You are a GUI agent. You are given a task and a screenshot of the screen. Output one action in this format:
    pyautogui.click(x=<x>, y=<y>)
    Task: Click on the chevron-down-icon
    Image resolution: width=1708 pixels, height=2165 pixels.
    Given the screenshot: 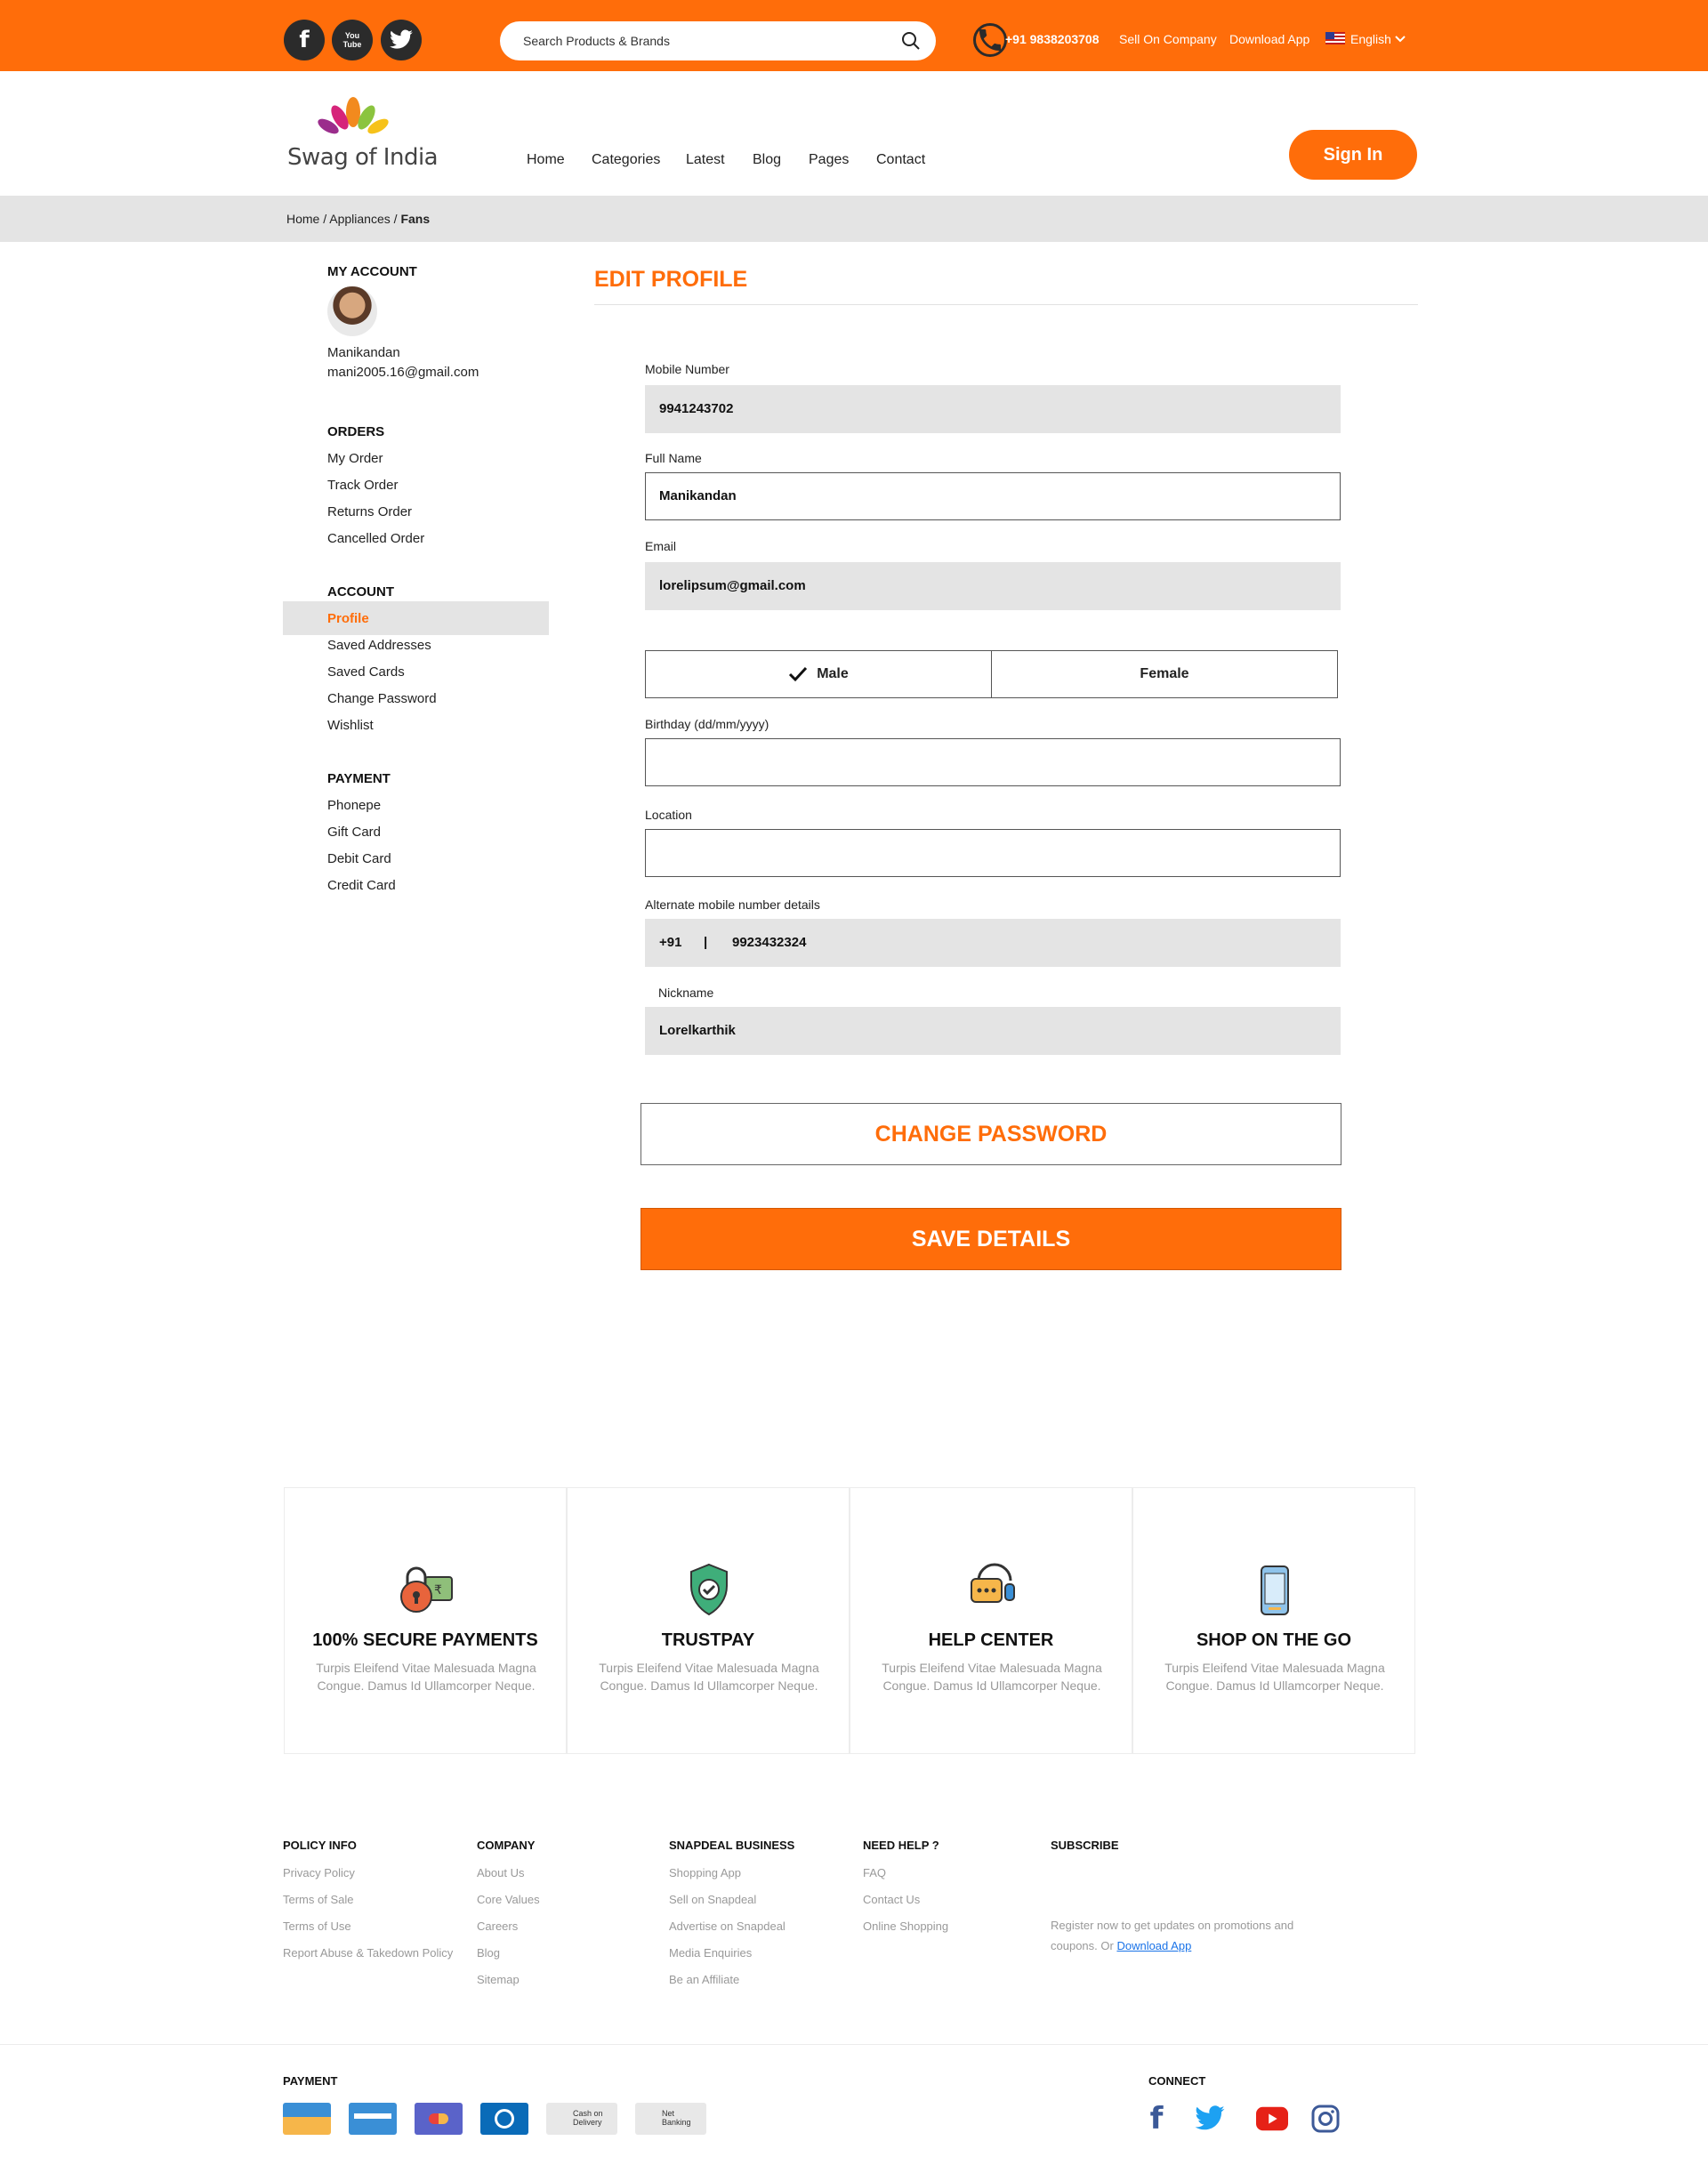 What is the action you would take?
    pyautogui.click(x=1400, y=39)
    